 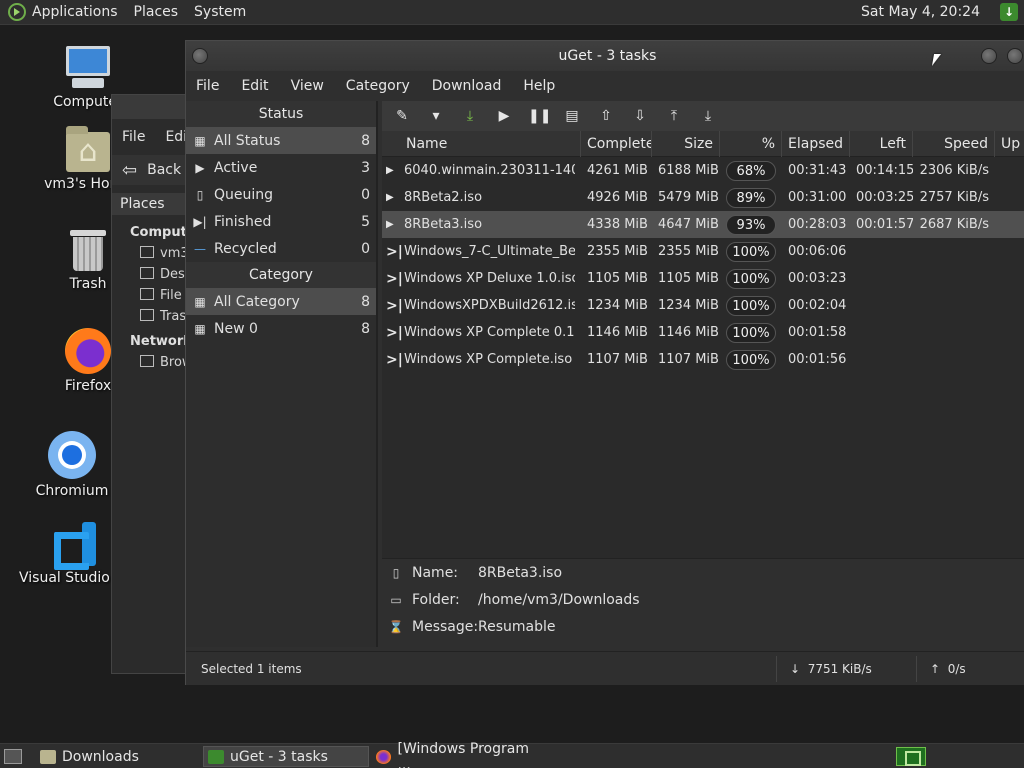 What do you see at coordinates (200, 301) in the screenshot?
I see `all-category-icon: ▦` at bounding box center [200, 301].